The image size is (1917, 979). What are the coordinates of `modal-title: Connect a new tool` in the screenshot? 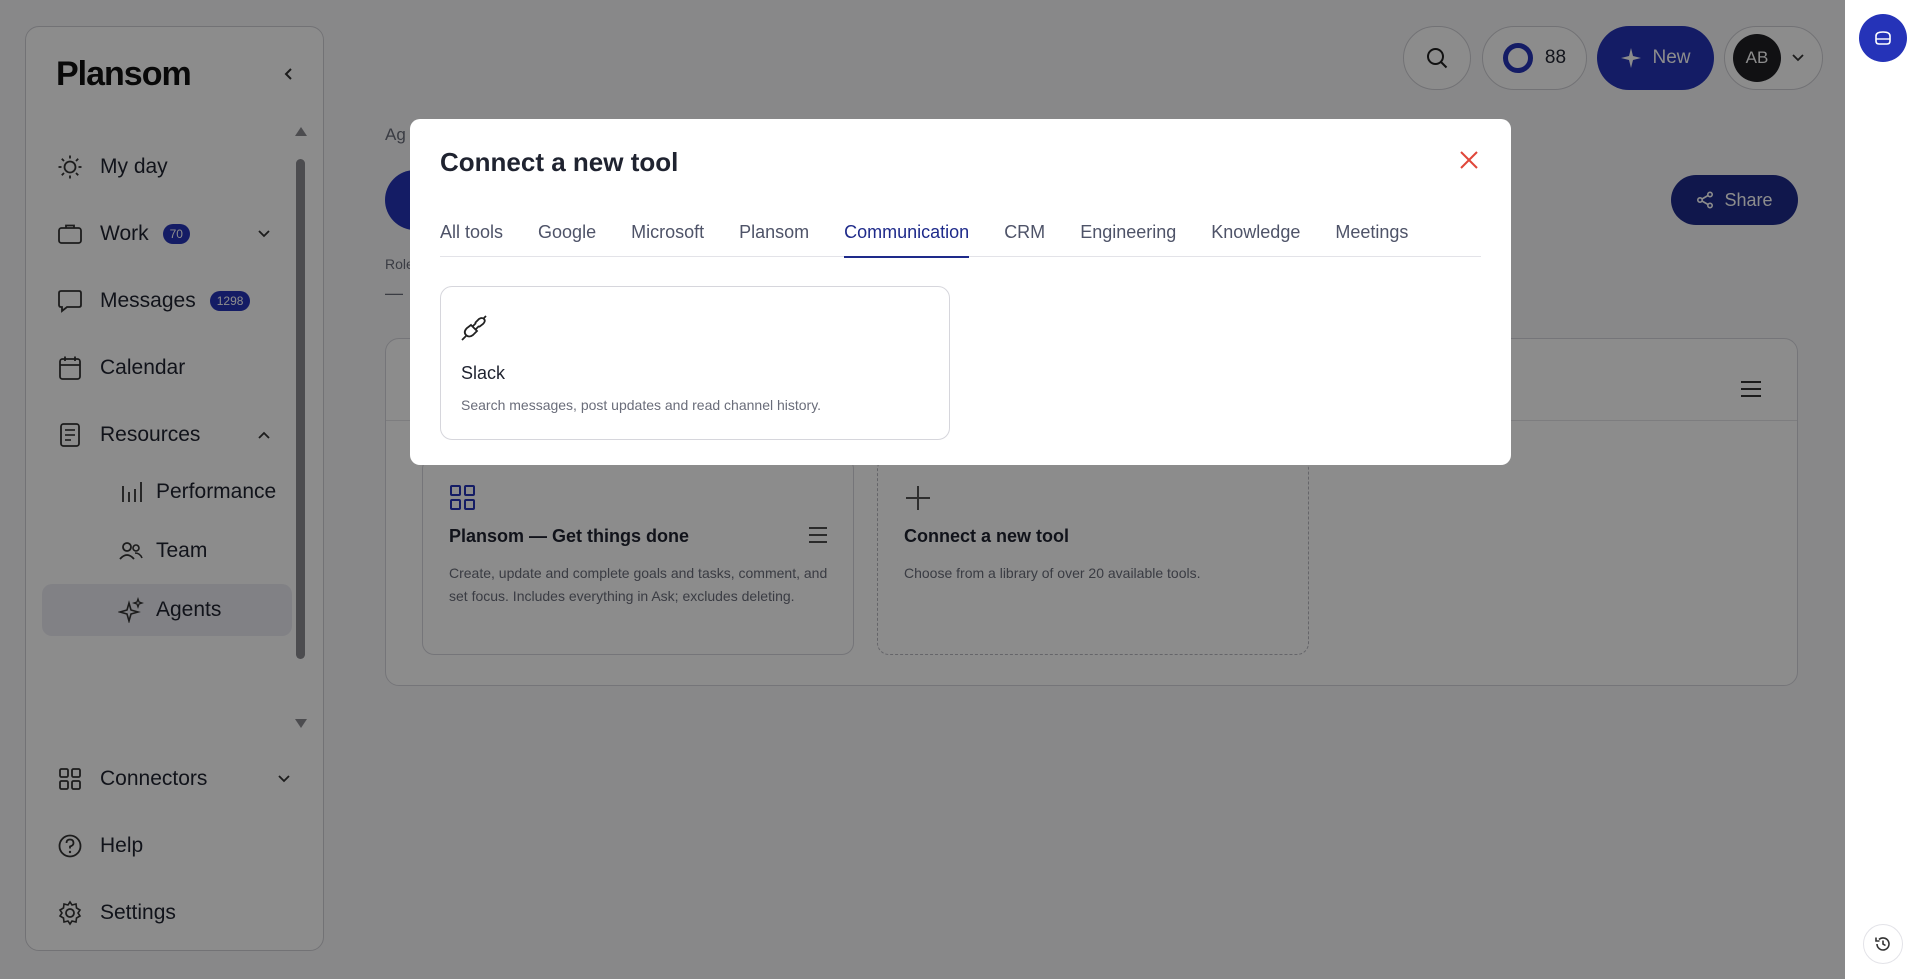 It's located at (559, 162).